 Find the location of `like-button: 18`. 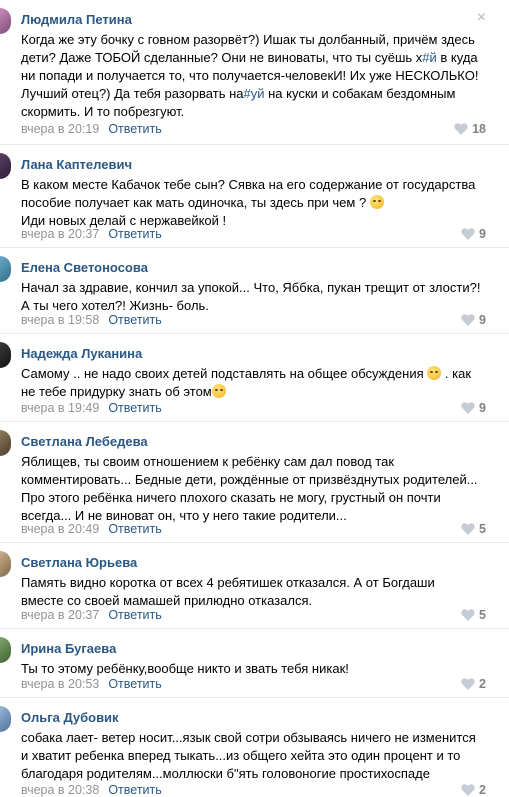

like-button: 18 is located at coordinates (470, 129).